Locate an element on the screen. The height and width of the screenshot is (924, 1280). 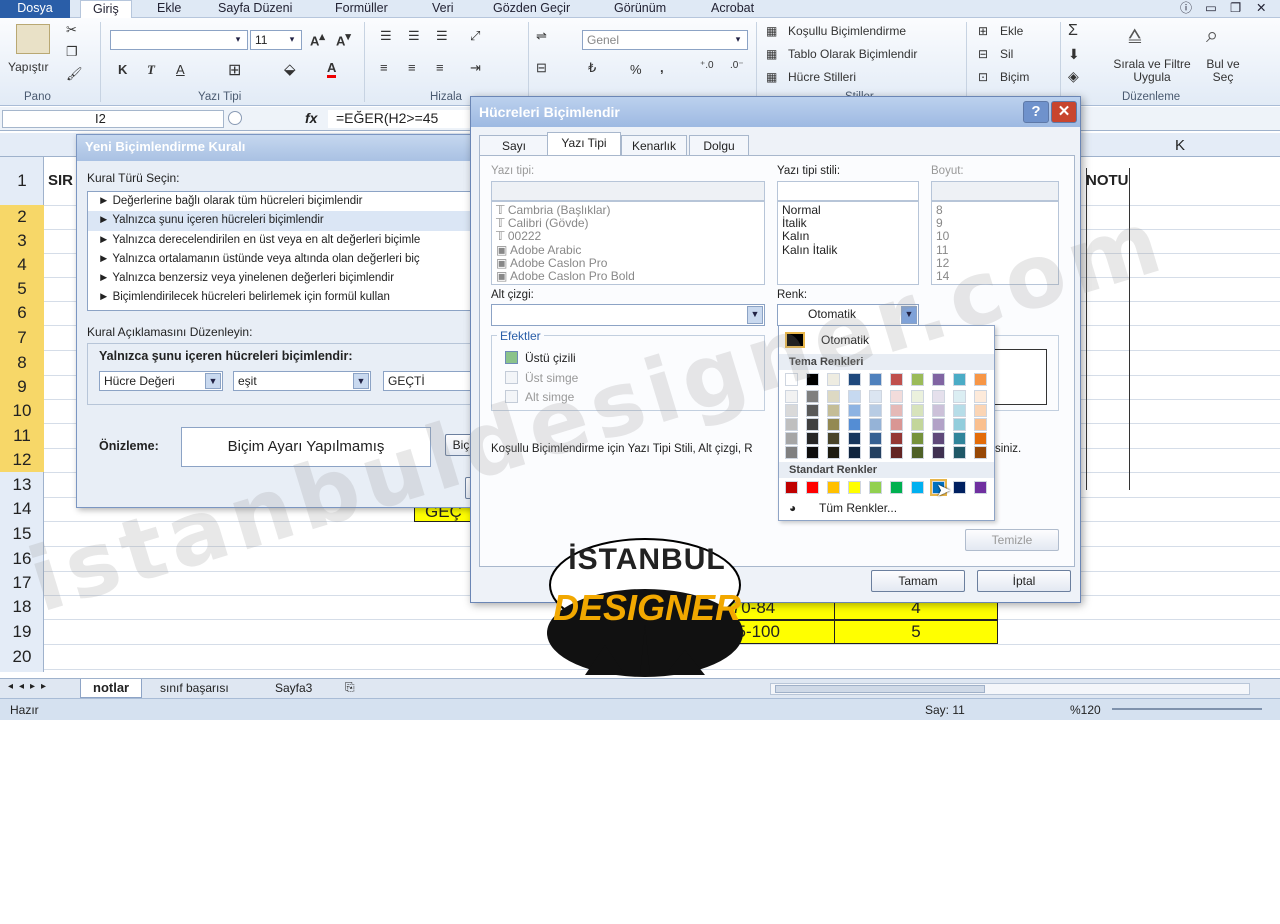
italic-icon: T is located at coordinates (151, 70).